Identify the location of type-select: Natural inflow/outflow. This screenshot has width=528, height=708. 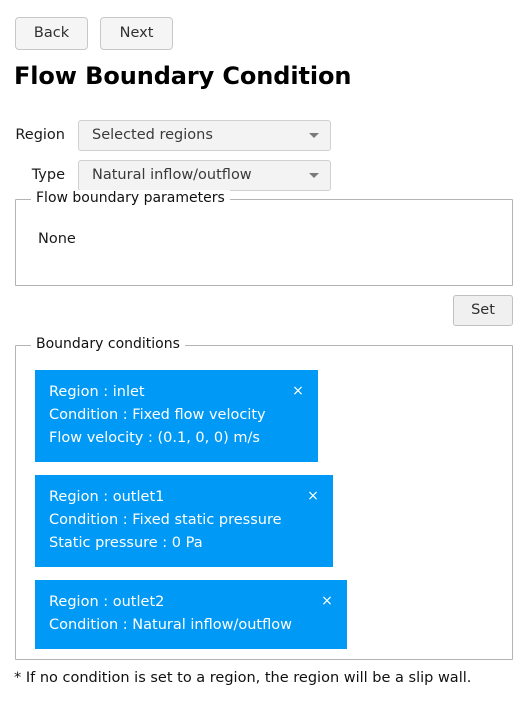
(204, 175).